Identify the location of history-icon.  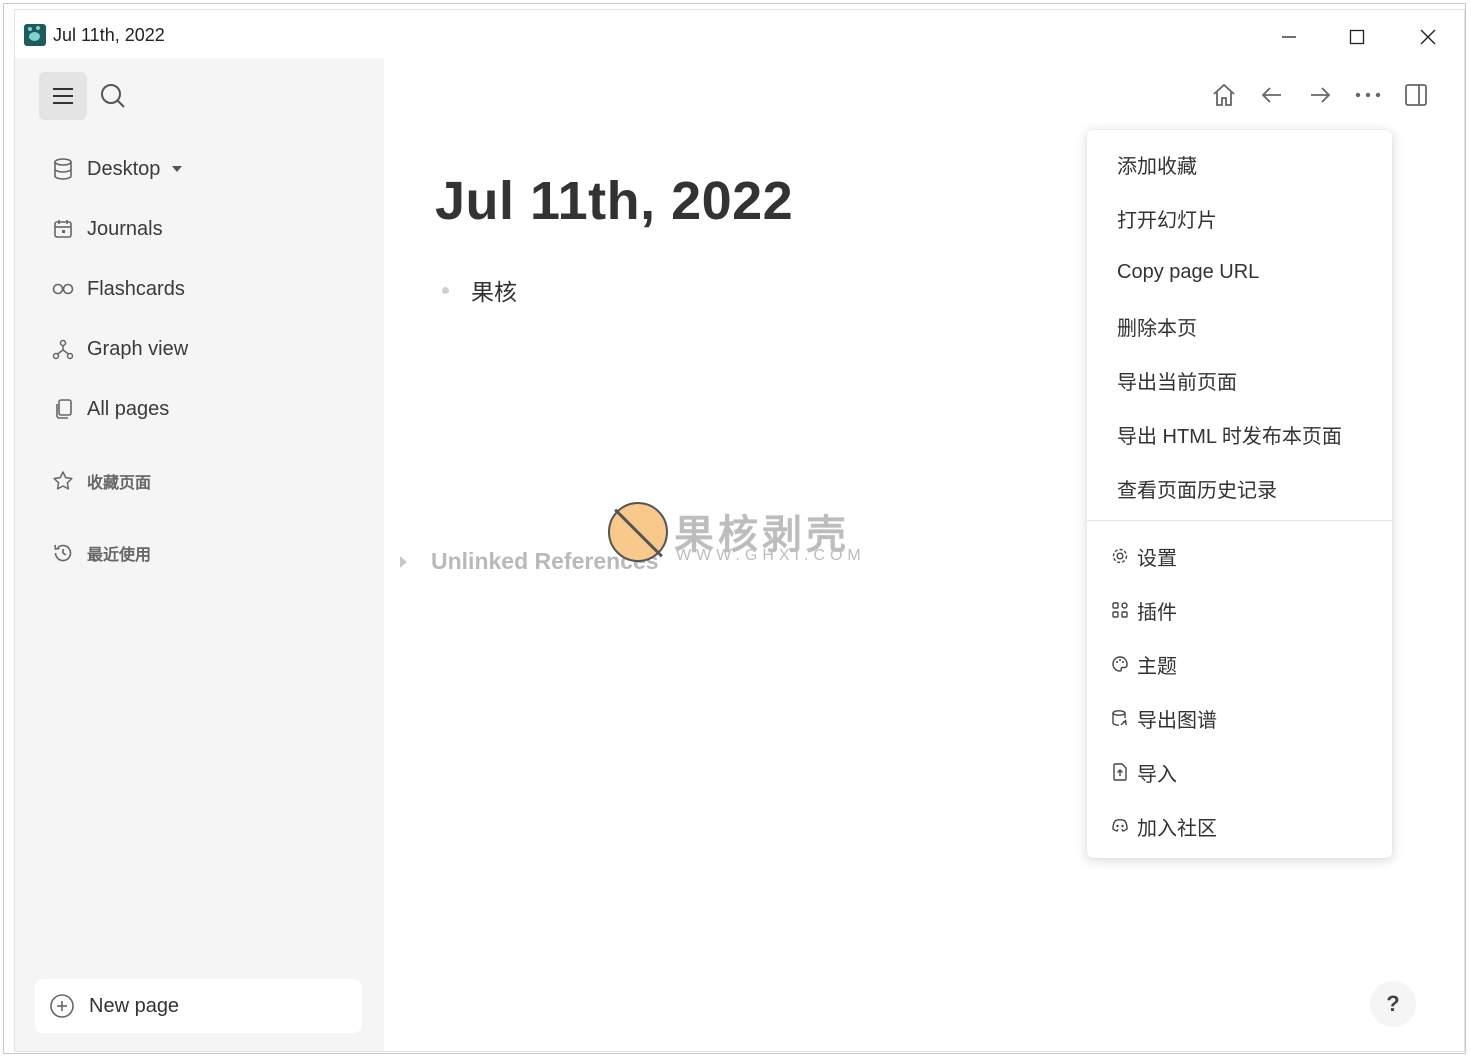
(63, 553).